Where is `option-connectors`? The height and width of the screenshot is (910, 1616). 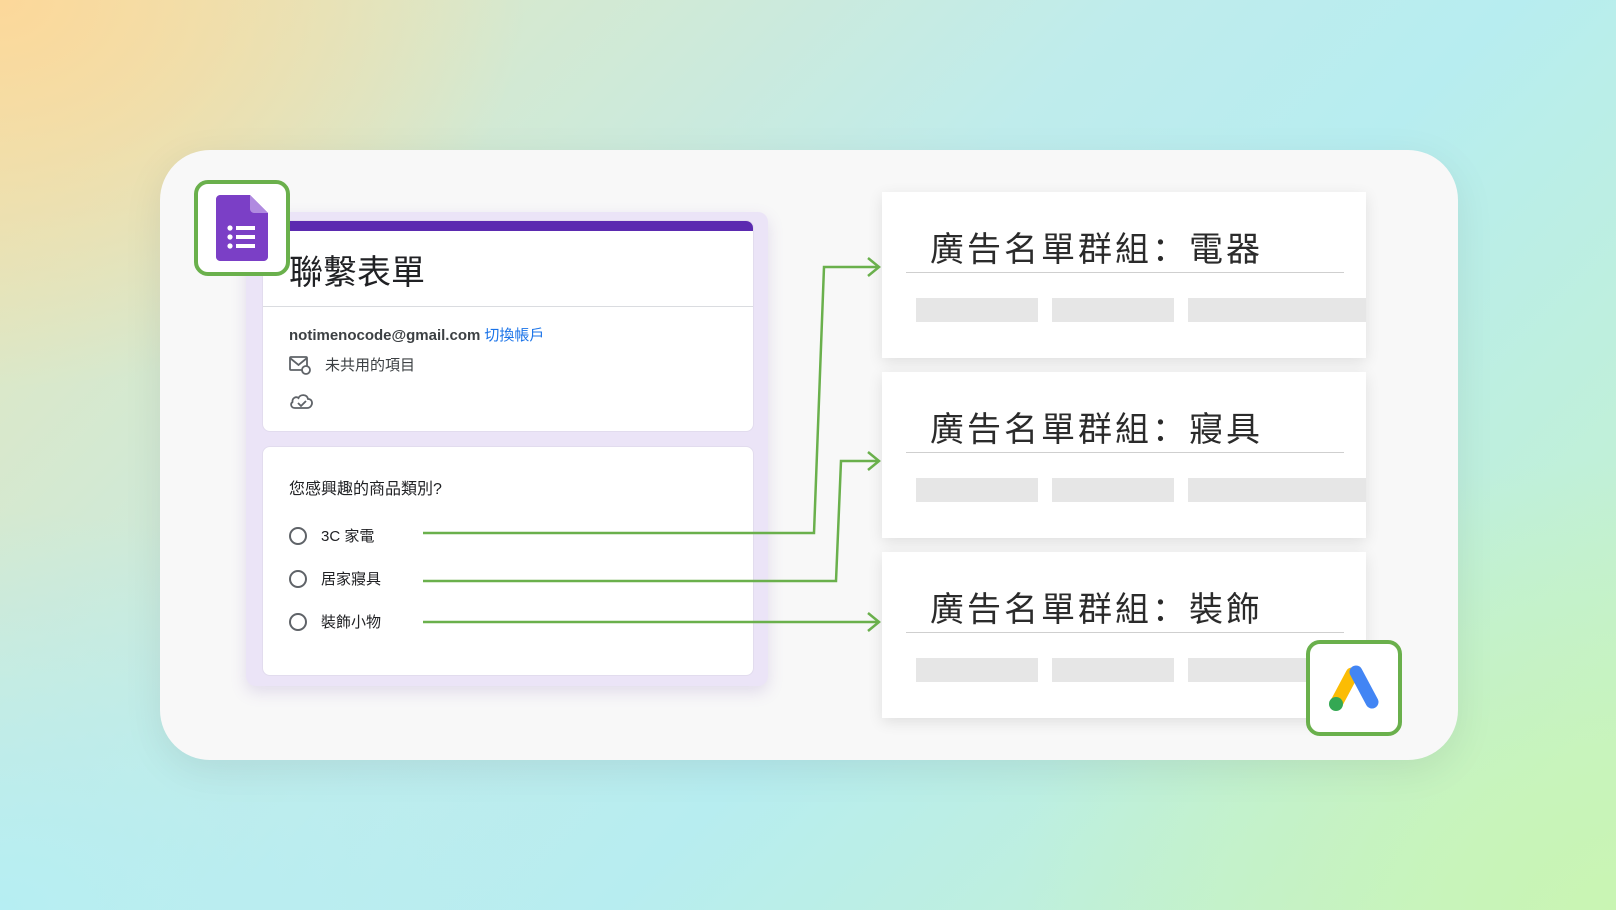
option-connectors is located at coordinates (652, 444).